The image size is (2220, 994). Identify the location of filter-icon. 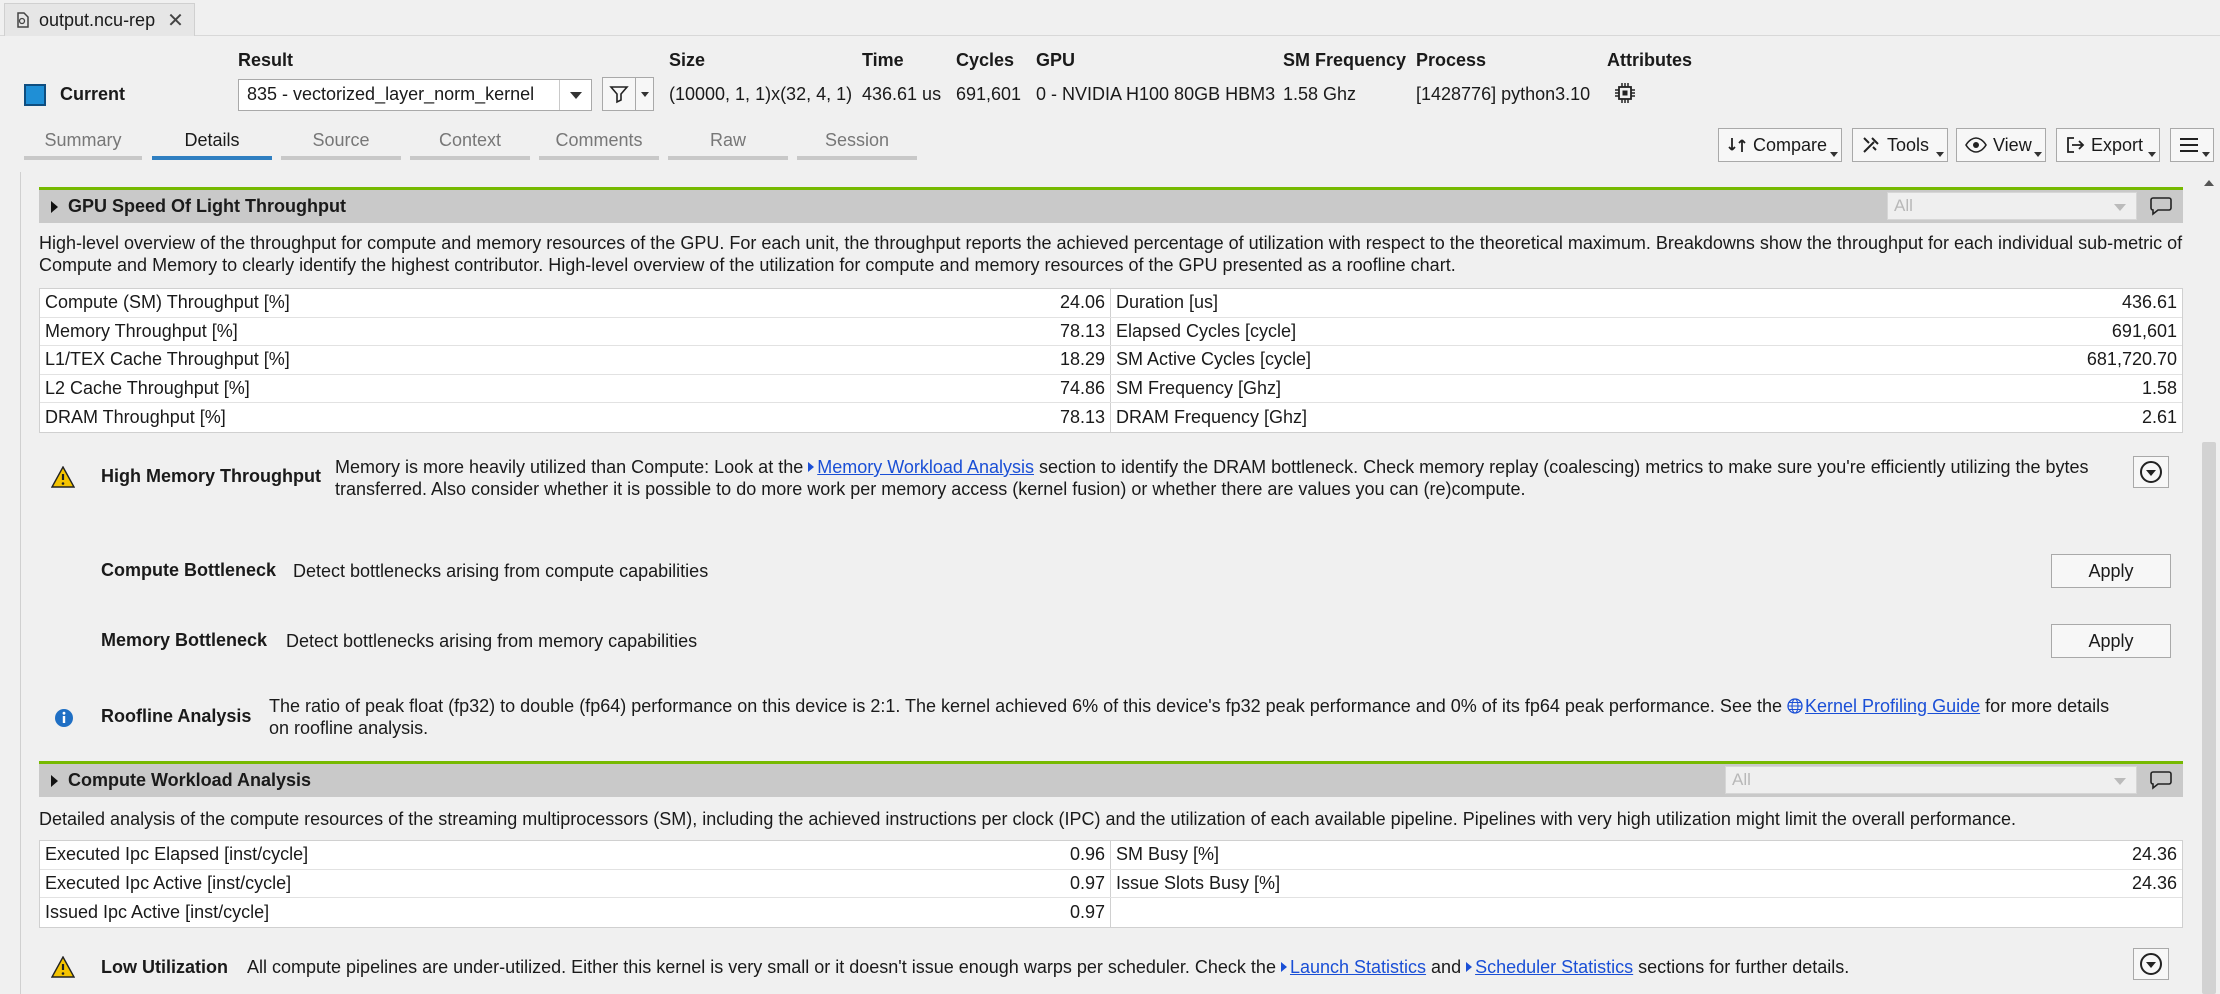
(619, 95).